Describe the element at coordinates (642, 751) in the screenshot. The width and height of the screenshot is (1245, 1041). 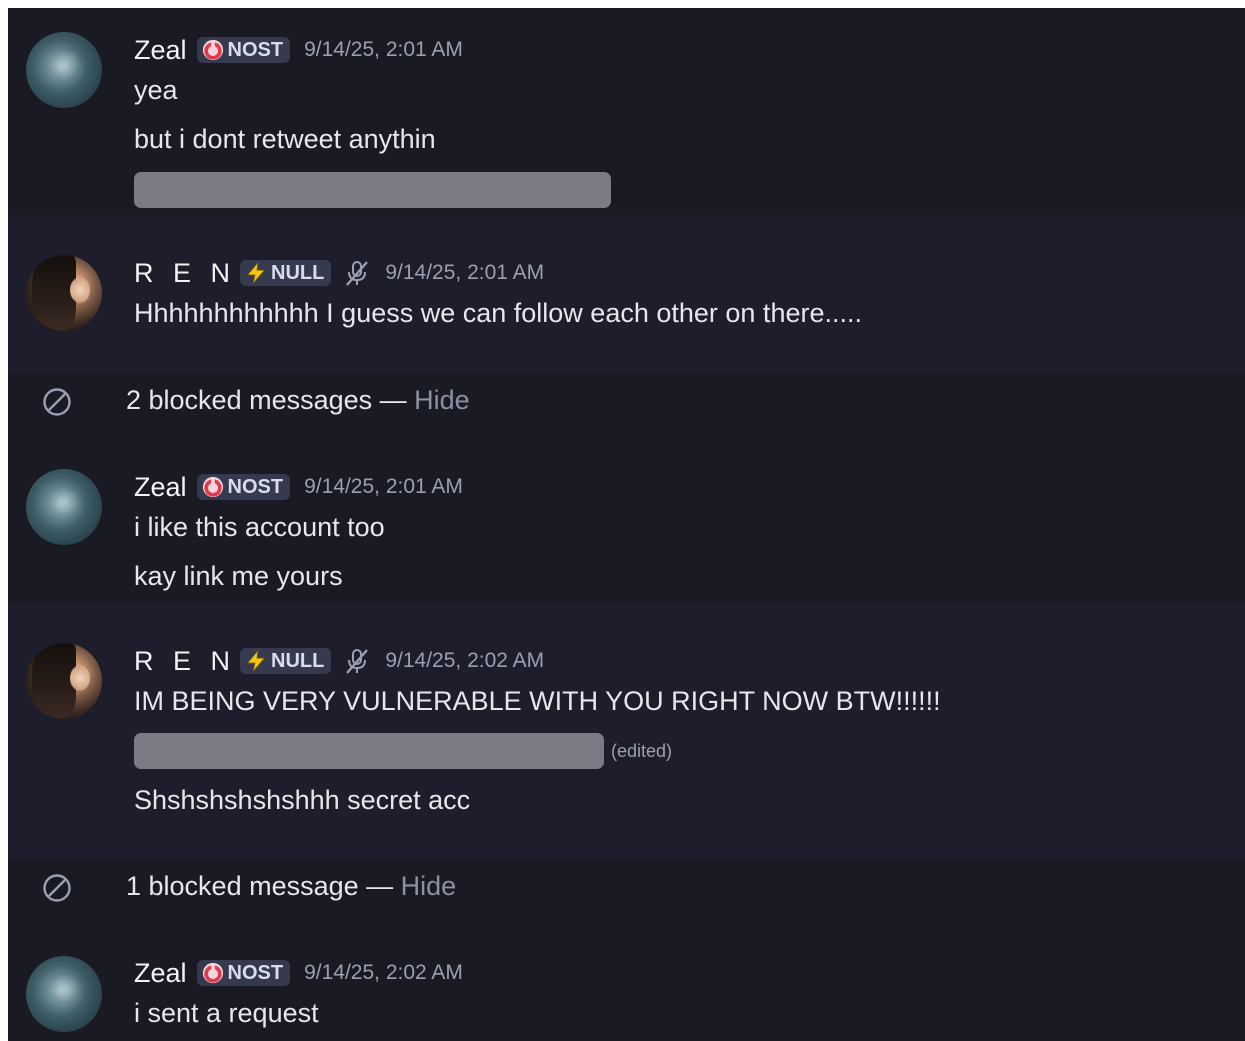
I see `edited-label: (edited)` at that location.